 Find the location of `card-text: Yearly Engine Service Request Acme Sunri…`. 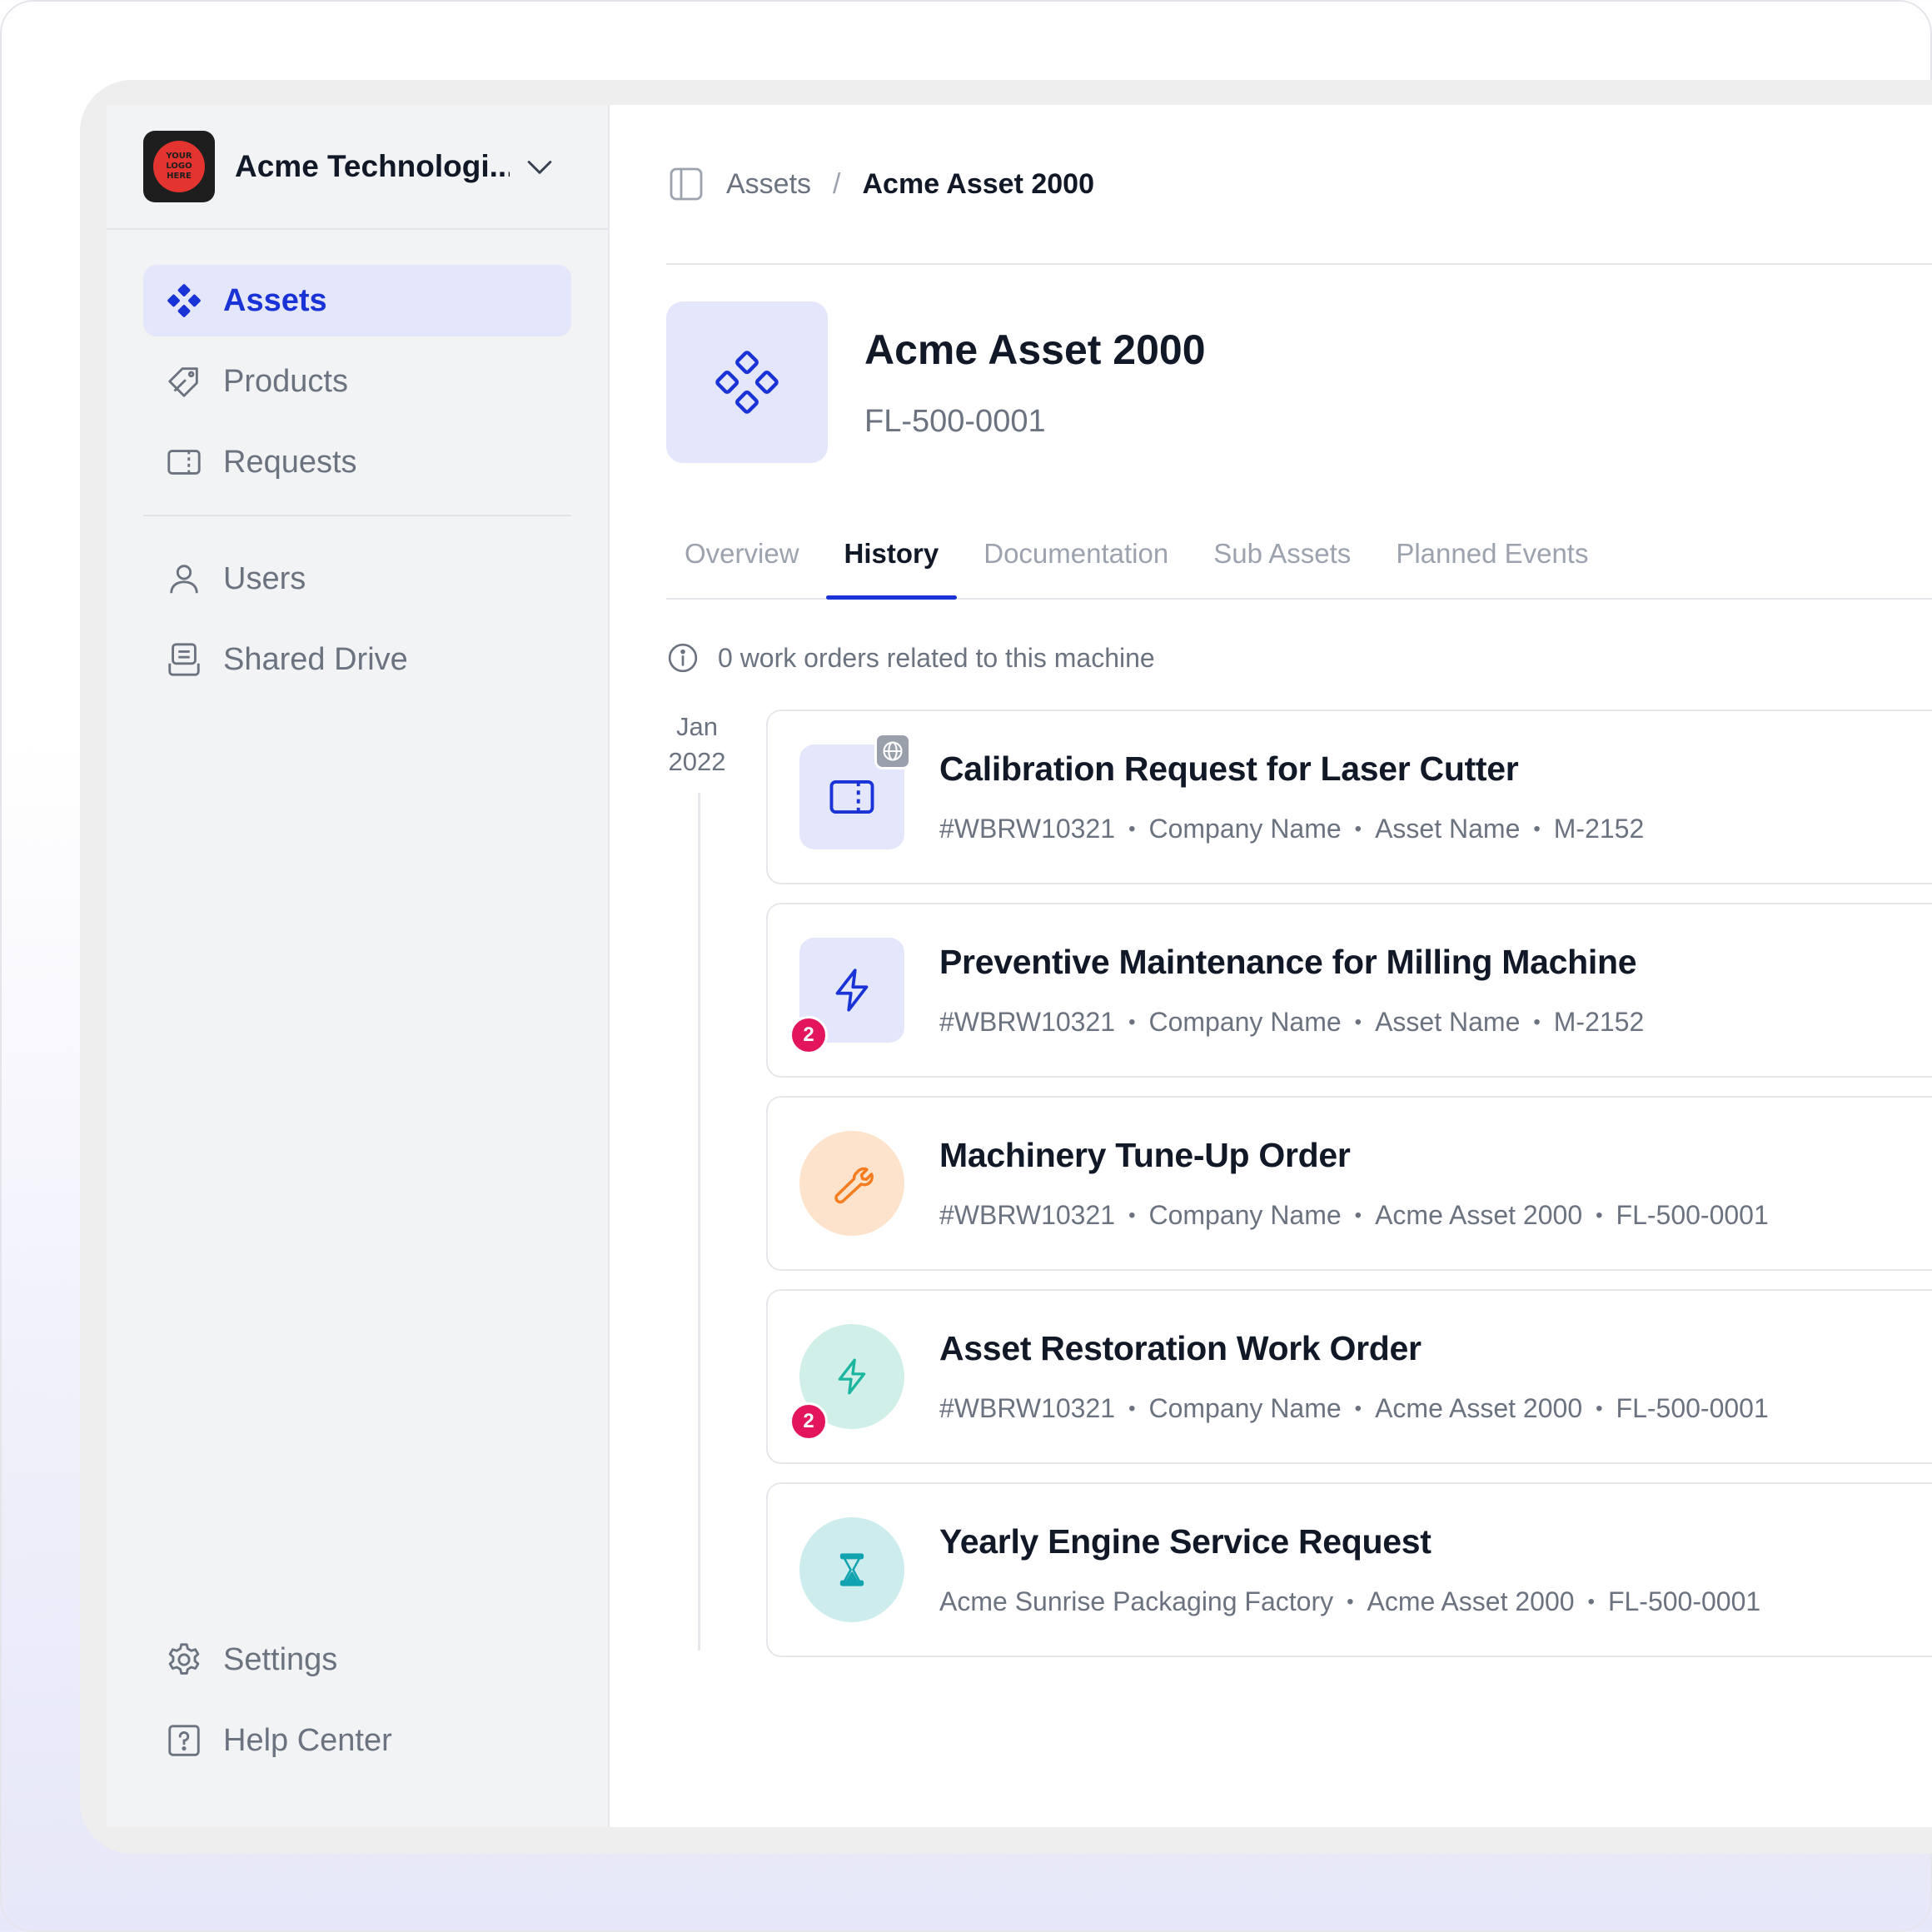

card-text: Yearly Engine Service Request Acme Sunri… is located at coordinates (1349, 1569).